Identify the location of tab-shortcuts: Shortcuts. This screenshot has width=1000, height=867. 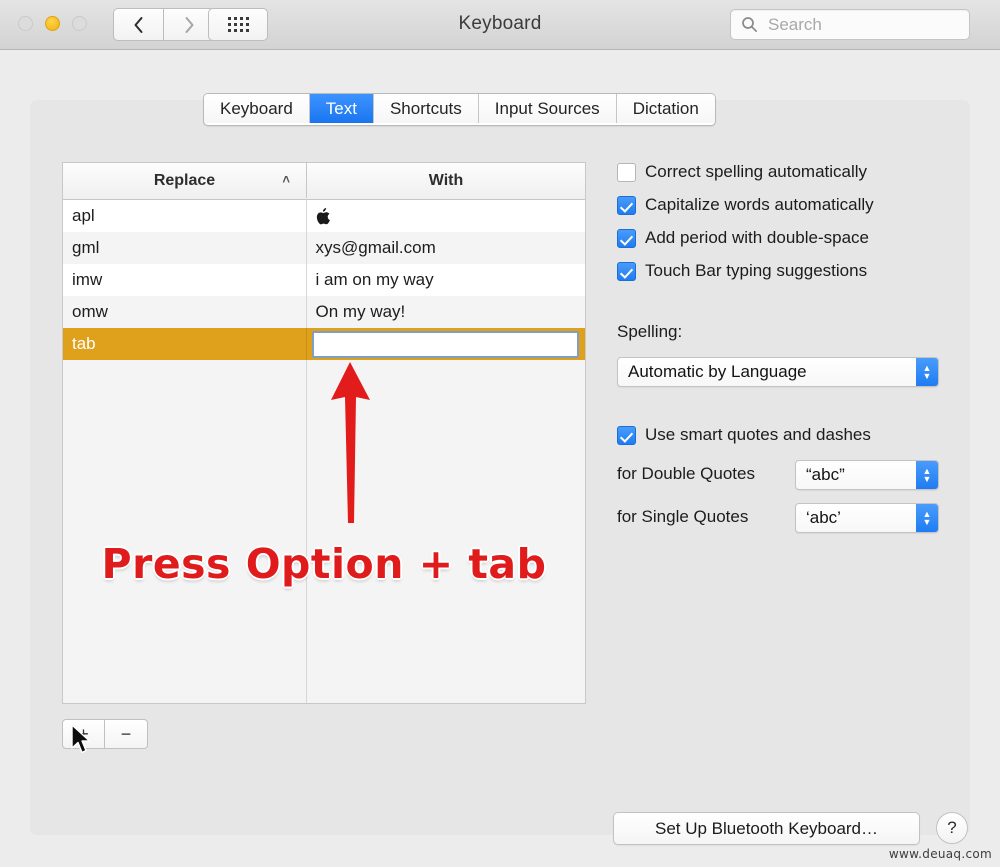
(426, 108).